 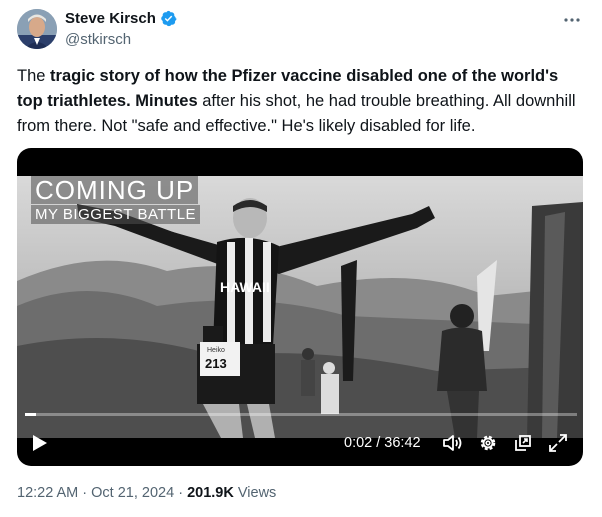 What do you see at coordinates (115, 190) in the screenshot?
I see `video-overlay-title: COMING UP` at bounding box center [115, 190].